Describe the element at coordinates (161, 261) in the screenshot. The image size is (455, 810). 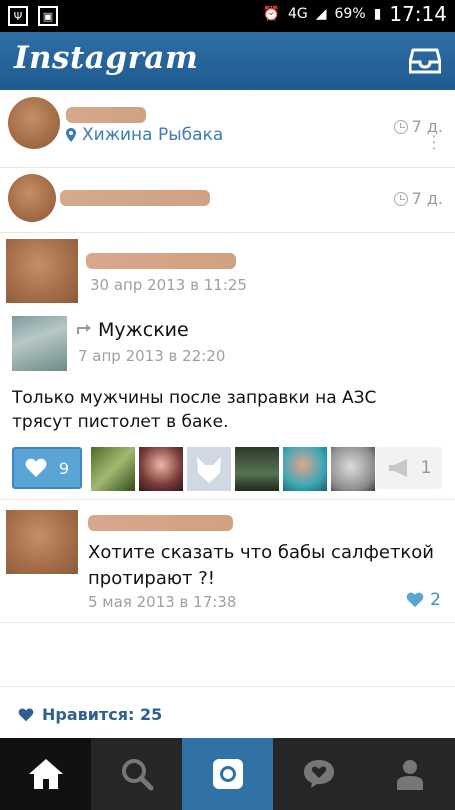
I see `post-author-redacted` at that location.